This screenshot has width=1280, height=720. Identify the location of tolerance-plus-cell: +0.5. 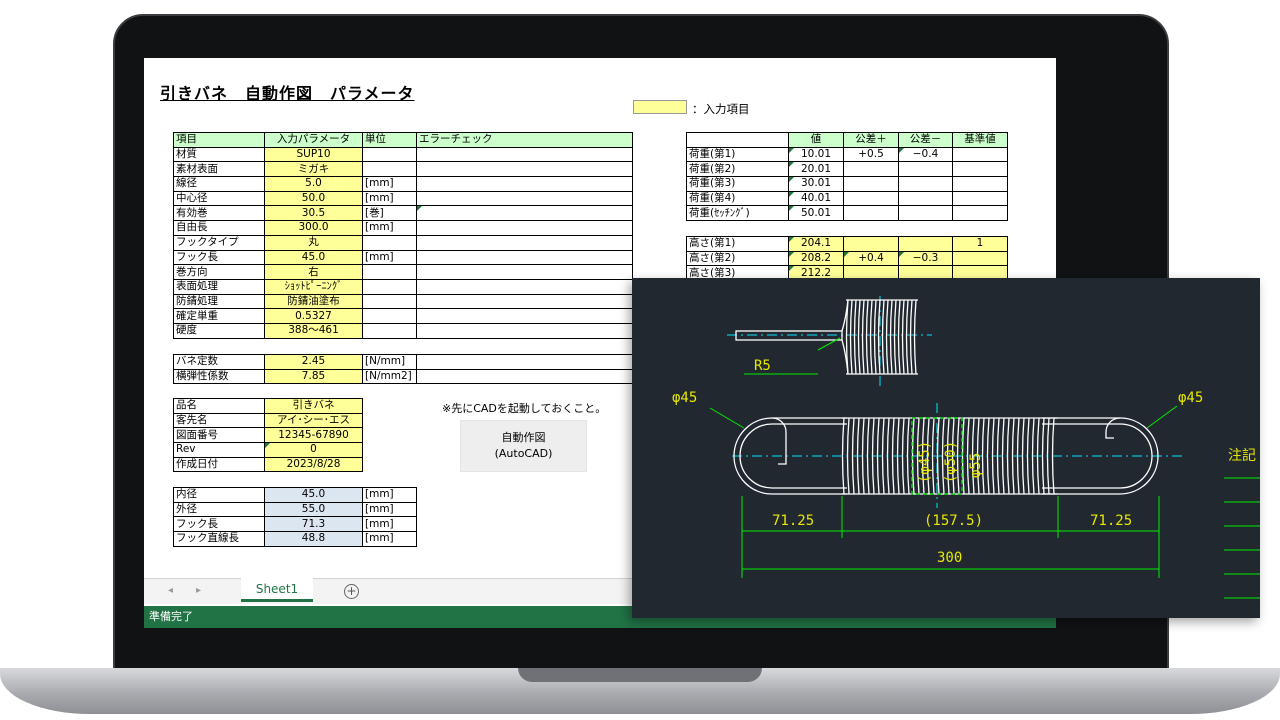
(871, 154).